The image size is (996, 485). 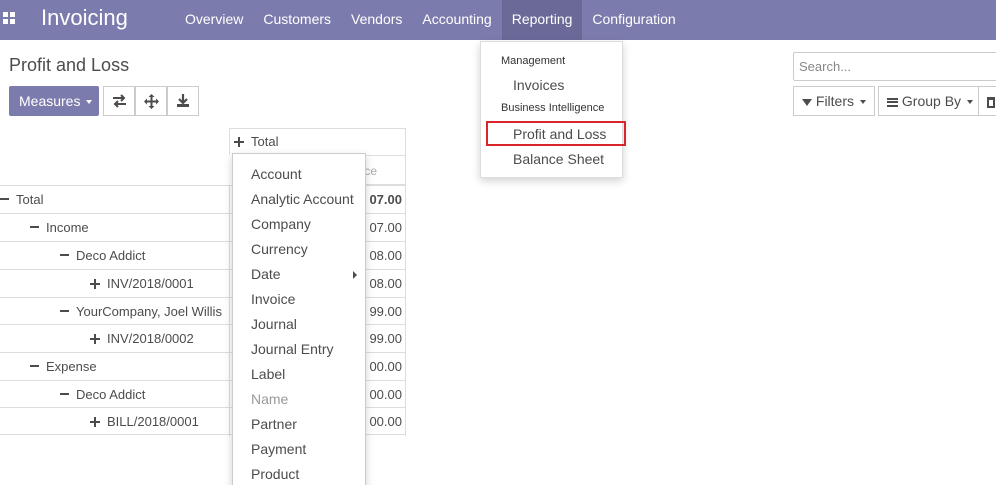 I want to click on section-header: Management, so click(x=533, y=61).